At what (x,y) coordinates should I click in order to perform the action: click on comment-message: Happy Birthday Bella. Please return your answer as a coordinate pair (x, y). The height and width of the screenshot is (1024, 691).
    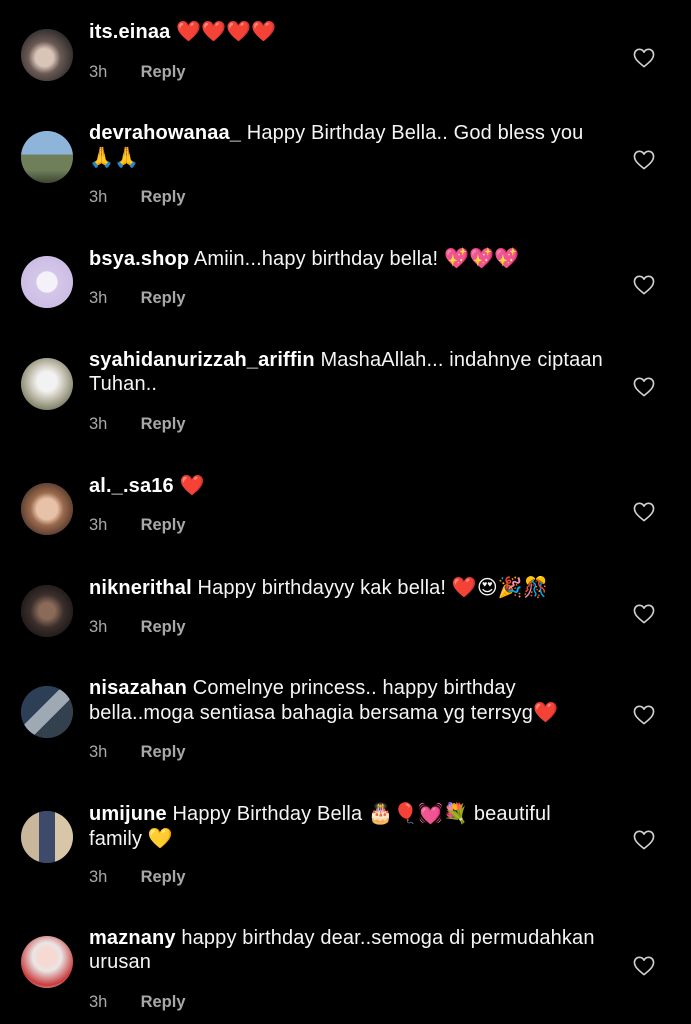
    Looking at the image, I should click on (267, 814).